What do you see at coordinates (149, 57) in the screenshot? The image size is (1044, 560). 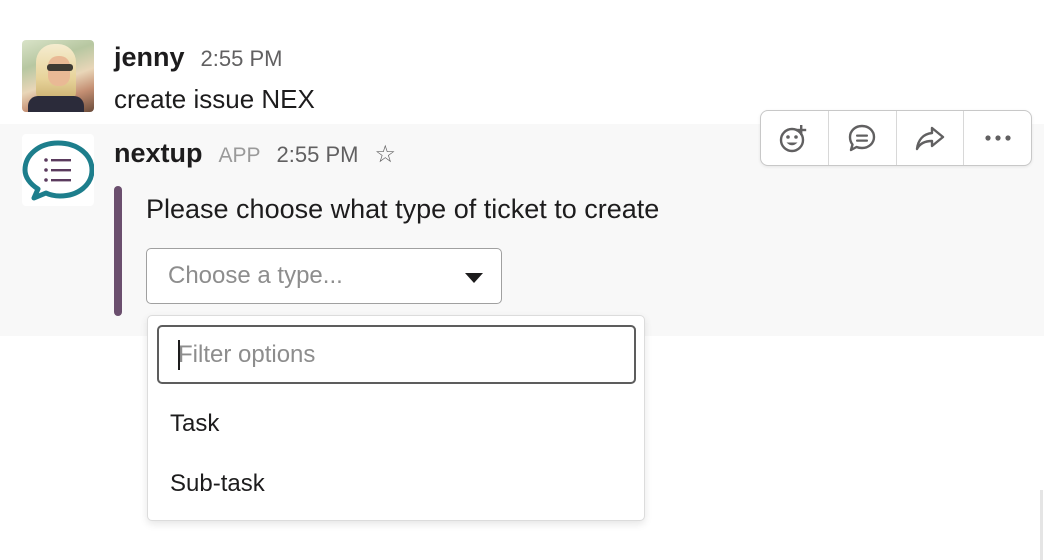 I see `author-name: jenny` at bounding box center [149, 57].